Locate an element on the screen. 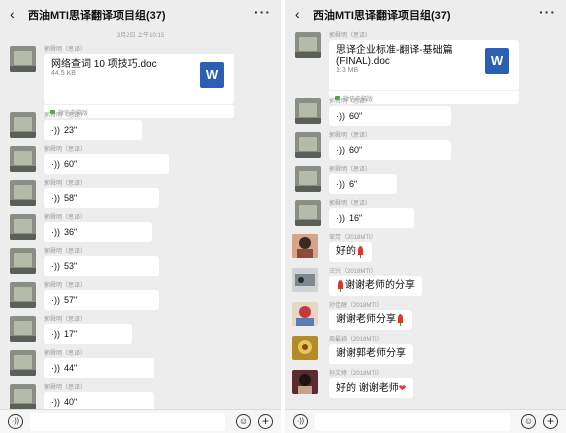 The height and width of the screenshot is (433, 566). file-card: 网络查词 10 项技巧.doc 44.5 KB W 微信电脑版 is located at coordinates (139, 86).